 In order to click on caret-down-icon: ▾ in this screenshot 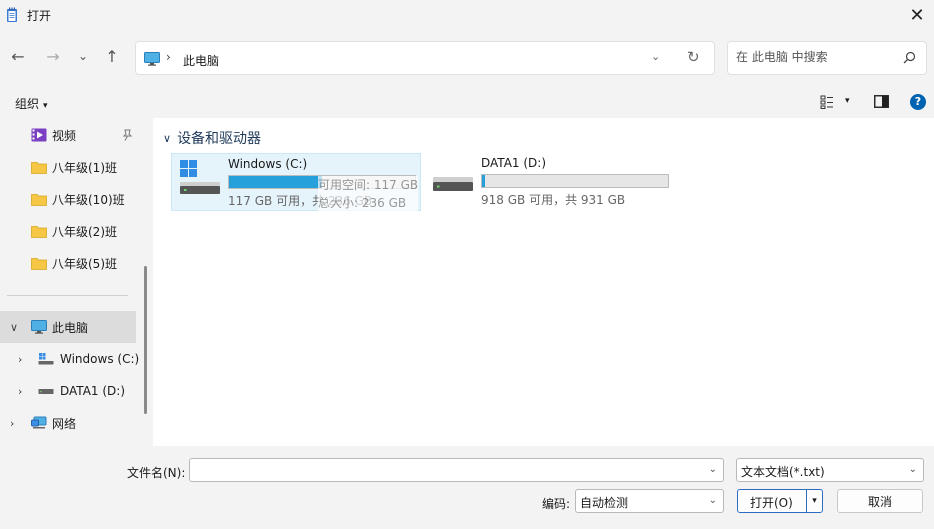, I will do `click(45, 106)`.